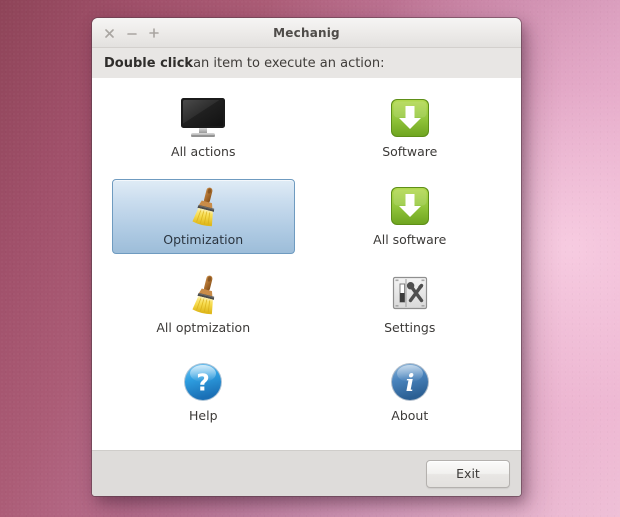  I want to click on grid-cell: Settings, so click(410, 304).